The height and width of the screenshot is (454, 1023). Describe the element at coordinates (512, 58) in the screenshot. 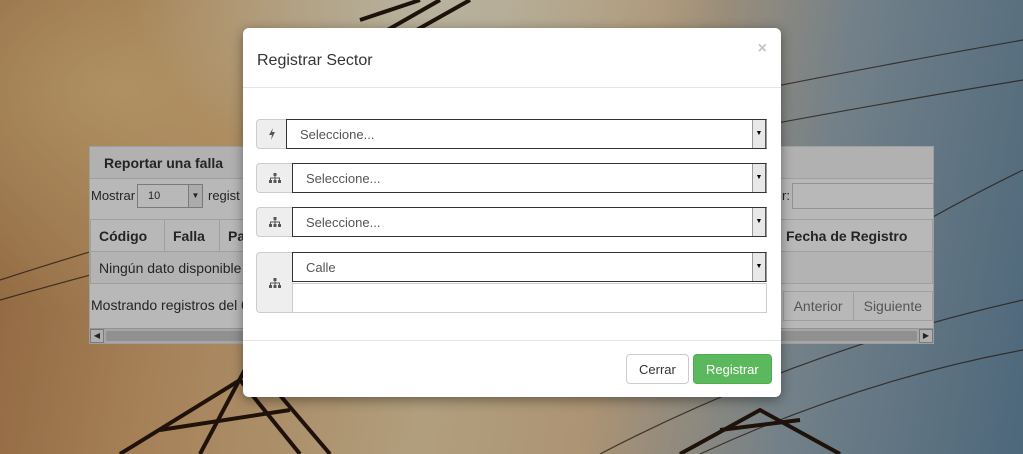

I see `modal-header: Registrar Sector ×` at that location.